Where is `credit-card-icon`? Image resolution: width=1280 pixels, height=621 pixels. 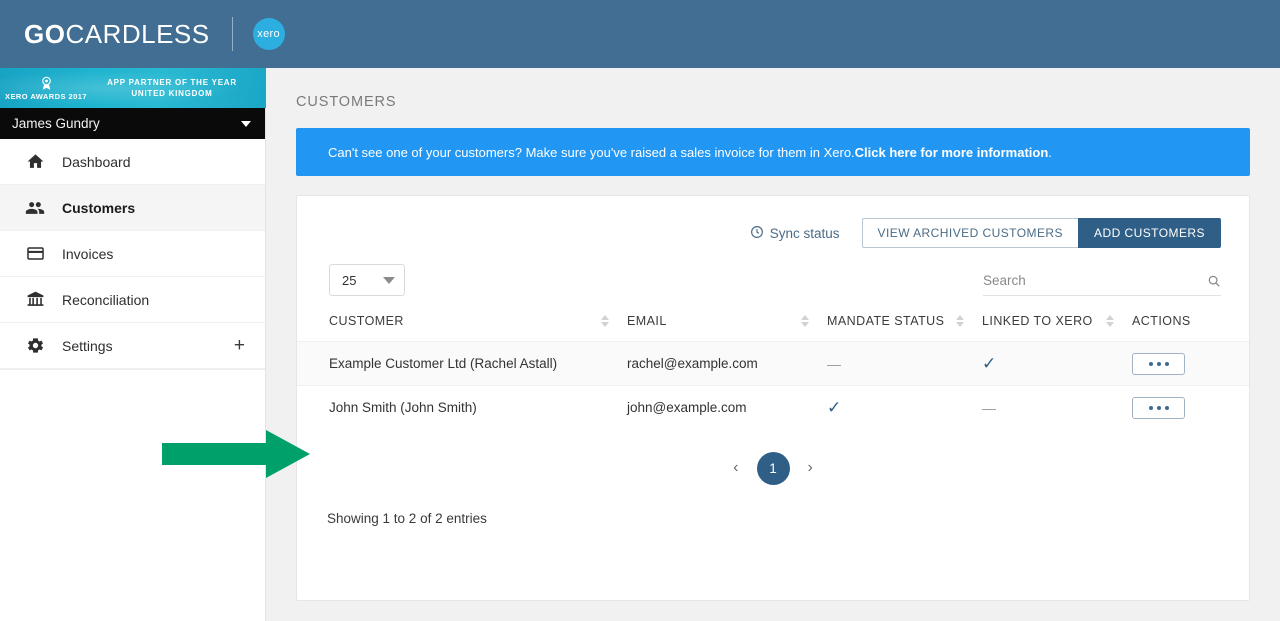 credit-card-icon is located at coordinates (35, 254).